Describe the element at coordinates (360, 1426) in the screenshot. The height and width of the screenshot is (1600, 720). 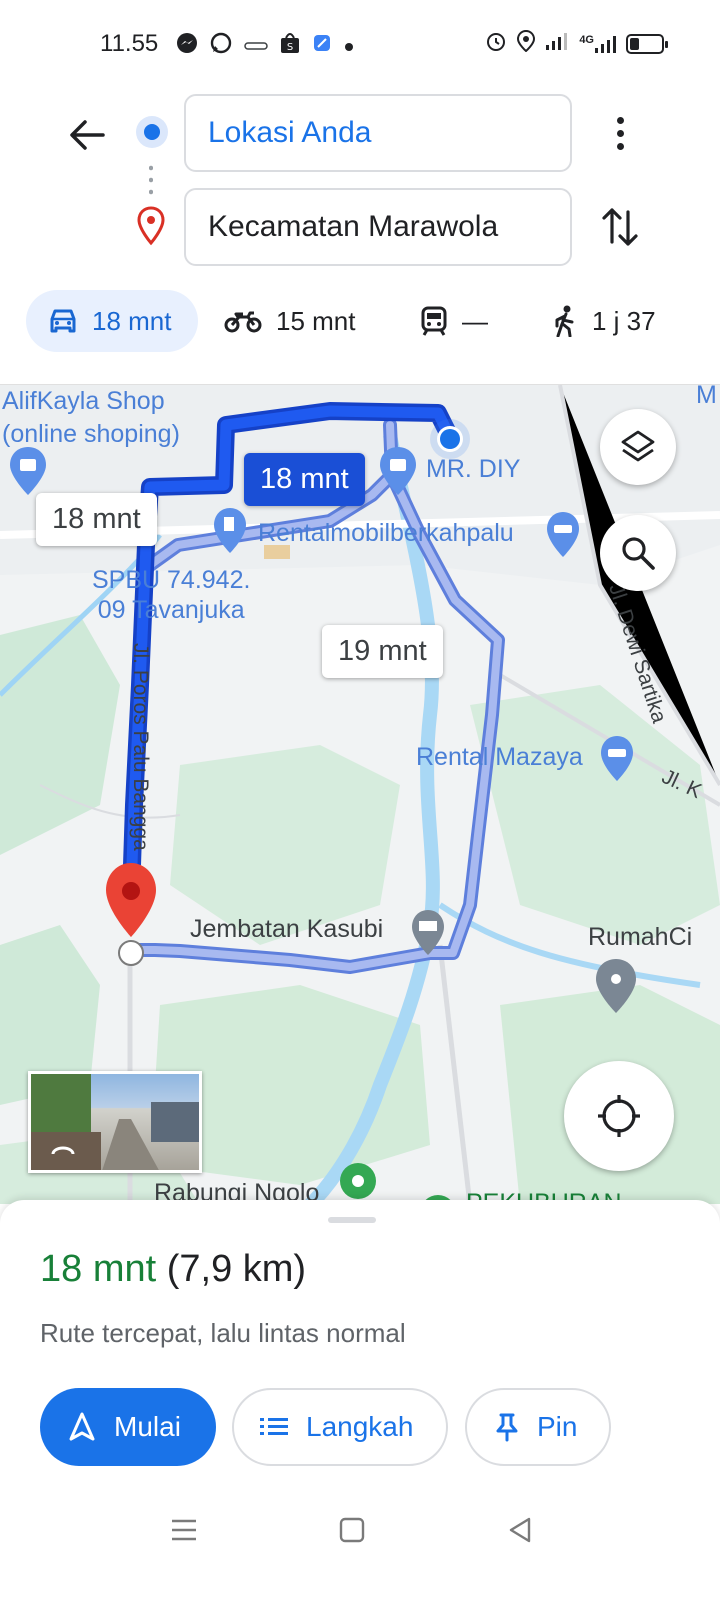
I see `steps-button-label: Langkah` at that location.